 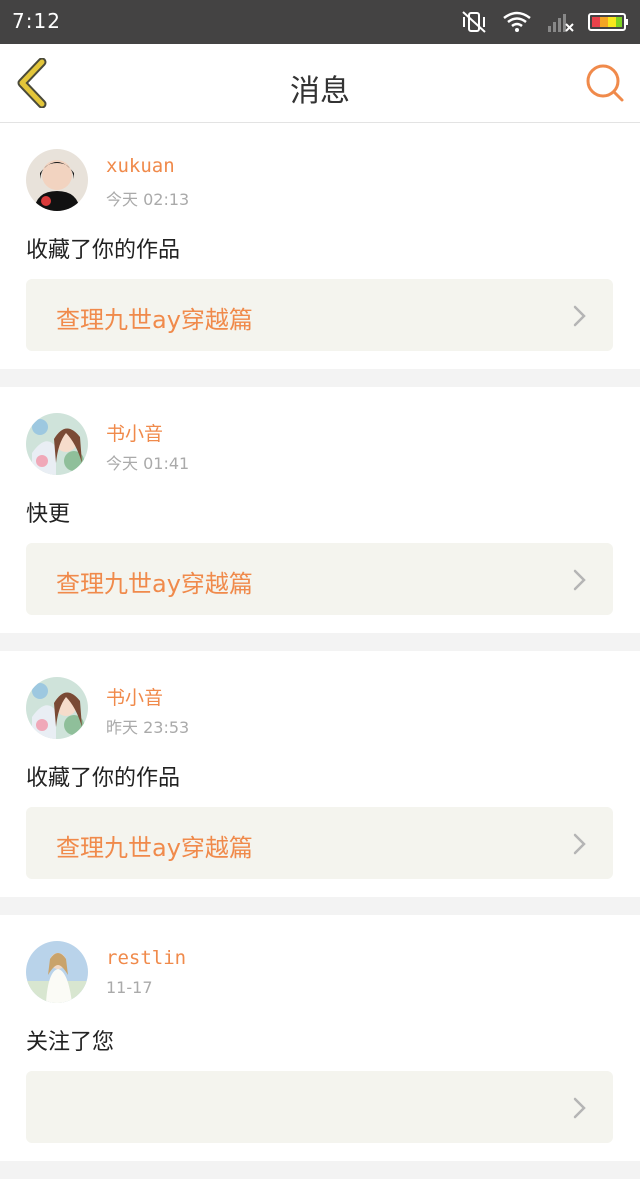 What do you see at coordinates (146, 958) in the screenshot?
I see `username: restlin` at bounding box center [146, 958].